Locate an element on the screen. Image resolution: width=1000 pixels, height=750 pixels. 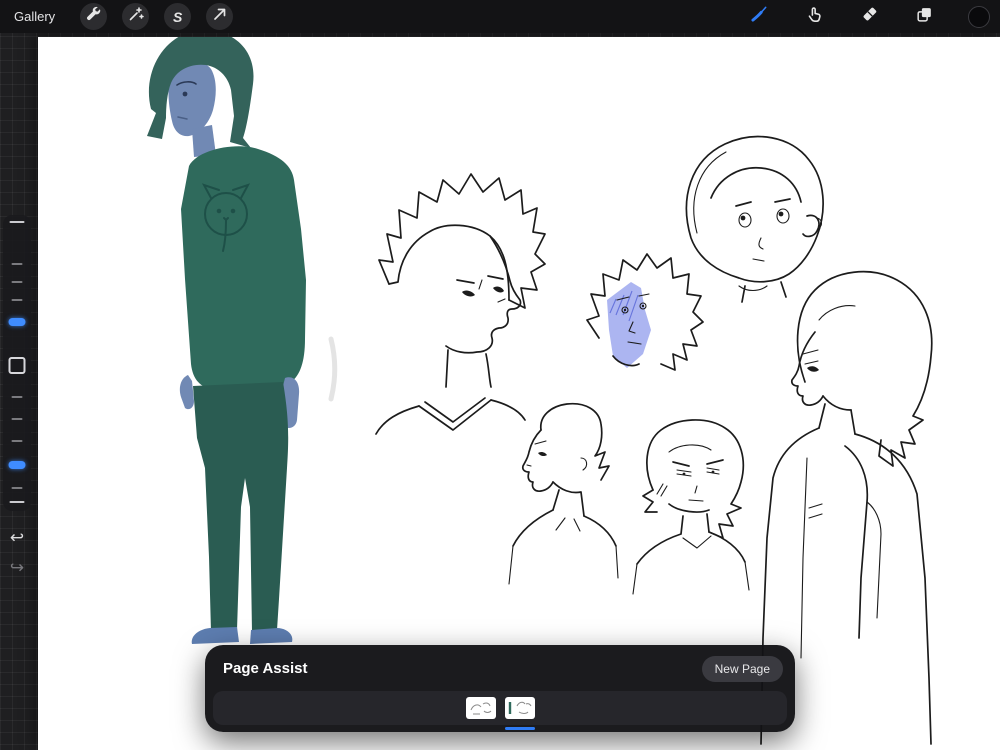
gallery-button: Gallery is located at coordinates (34, 16).